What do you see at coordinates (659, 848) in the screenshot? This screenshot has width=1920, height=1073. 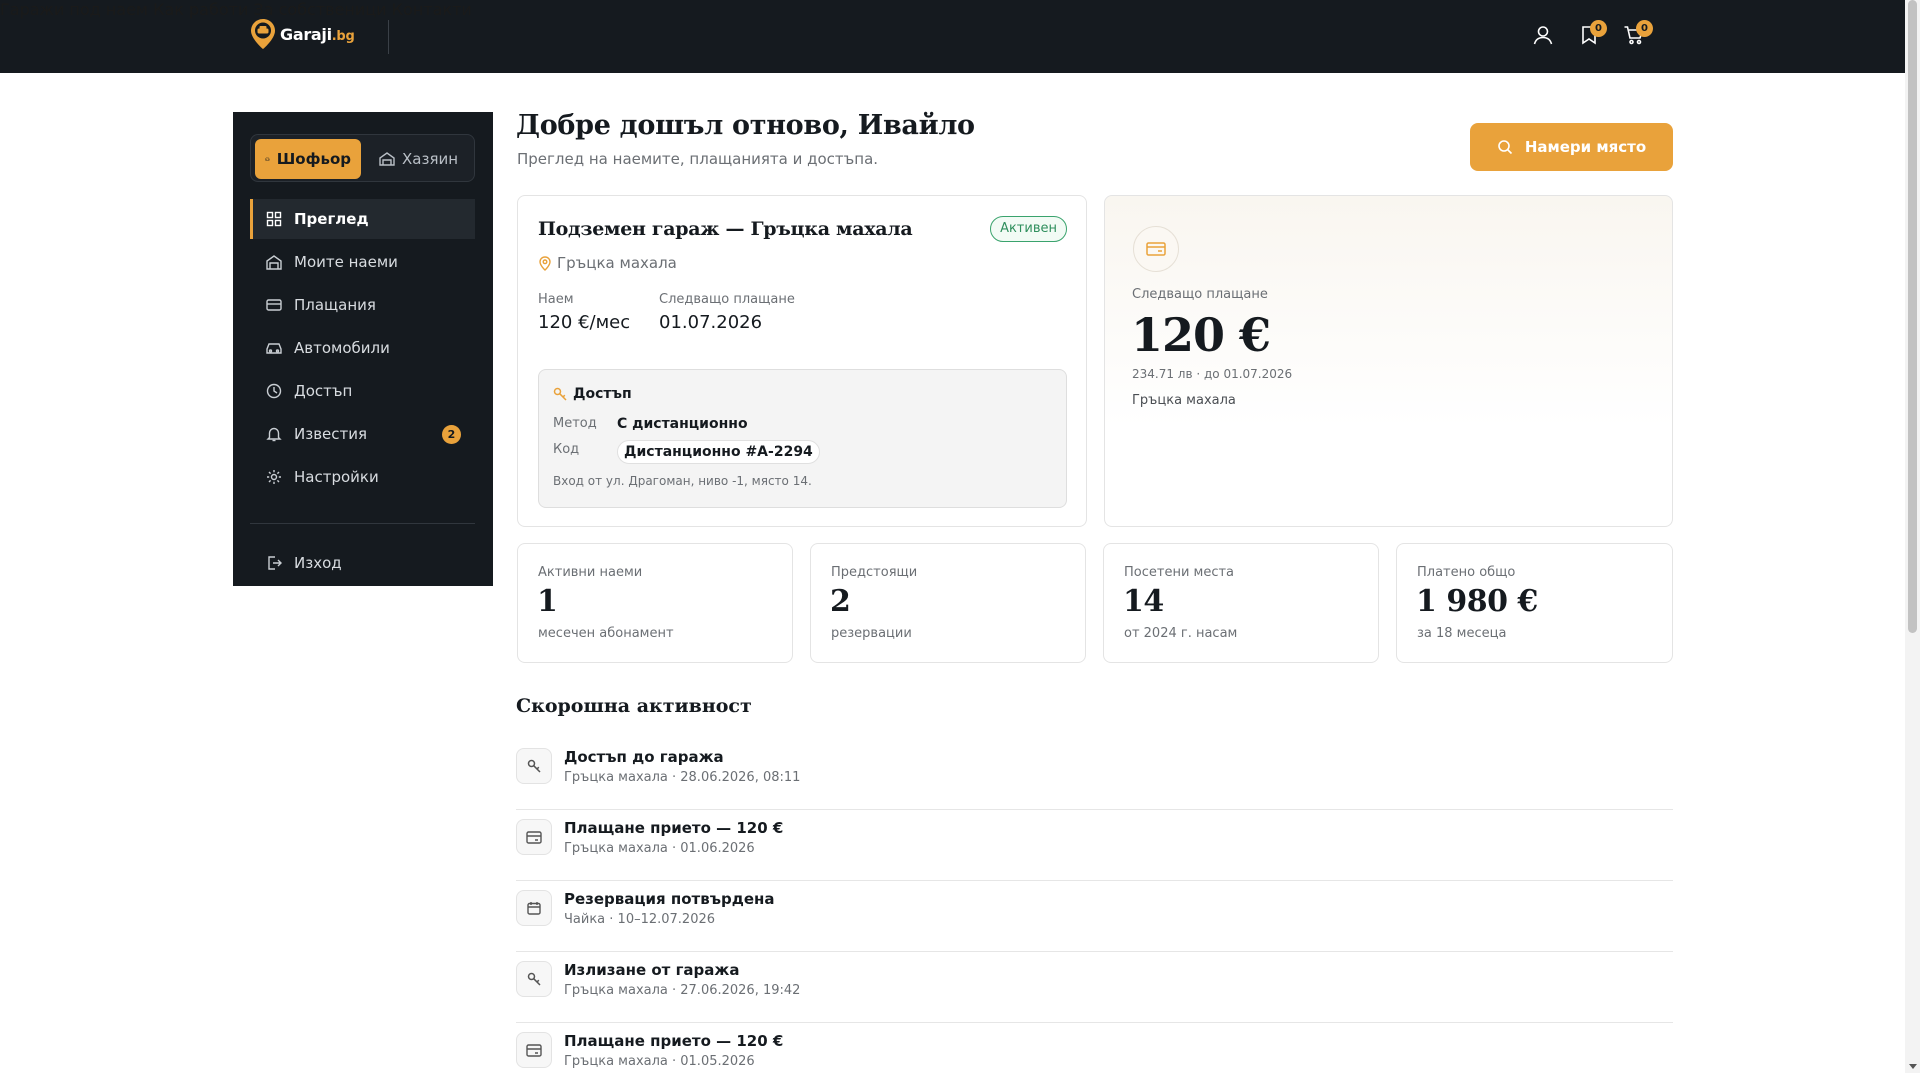 I see `activity-meta: Гръцка махала · 01.06.2026` at bounding box center [659, 848].